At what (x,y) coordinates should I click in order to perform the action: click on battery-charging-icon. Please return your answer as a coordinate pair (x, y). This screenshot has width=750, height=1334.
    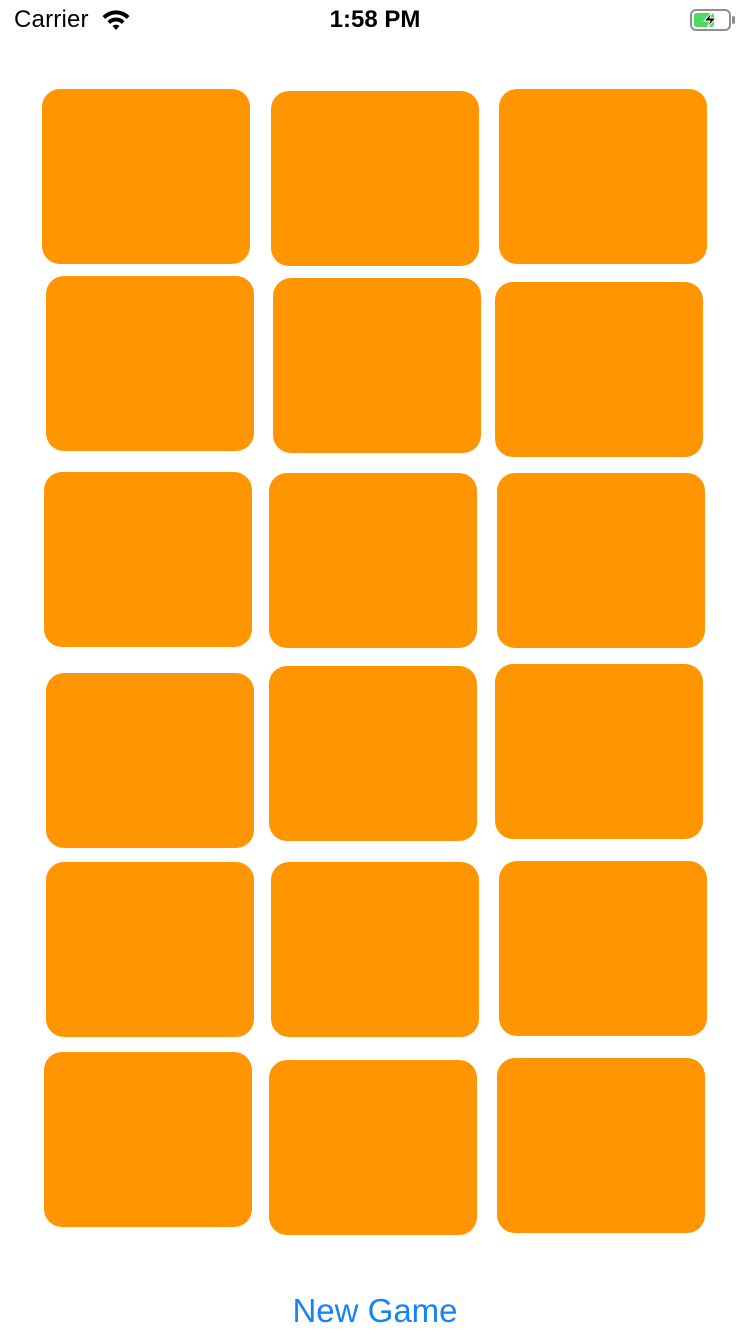
    Looking at the image, I should click on (712, 20).